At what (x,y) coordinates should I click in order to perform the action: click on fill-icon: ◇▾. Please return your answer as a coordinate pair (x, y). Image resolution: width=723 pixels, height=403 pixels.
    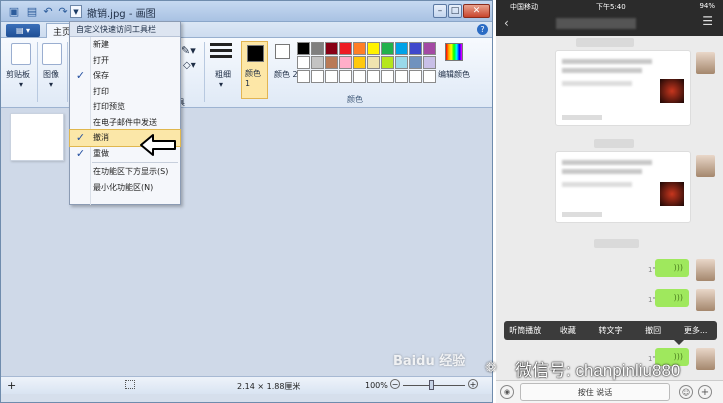
    Looking at the image, I should click on (189, 65).